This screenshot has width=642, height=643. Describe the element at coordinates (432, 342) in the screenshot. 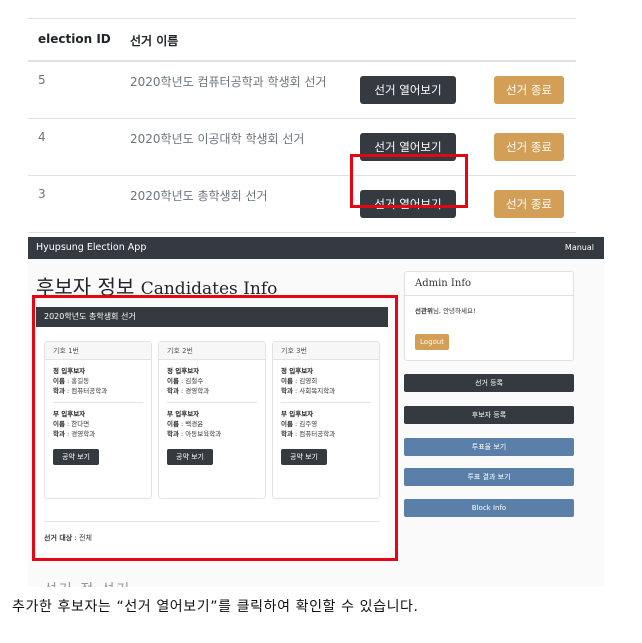

I see `logout-button: Logout` at that location.